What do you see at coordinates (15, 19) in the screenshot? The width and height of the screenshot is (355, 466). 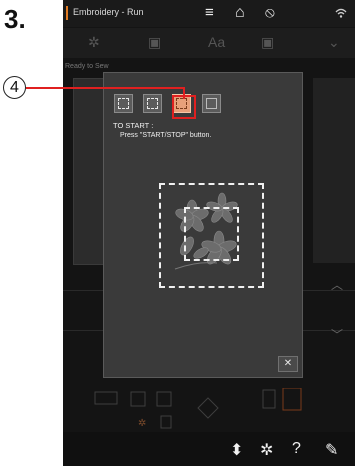 I see `step-number: 3.` at bounding box center [15, 19].